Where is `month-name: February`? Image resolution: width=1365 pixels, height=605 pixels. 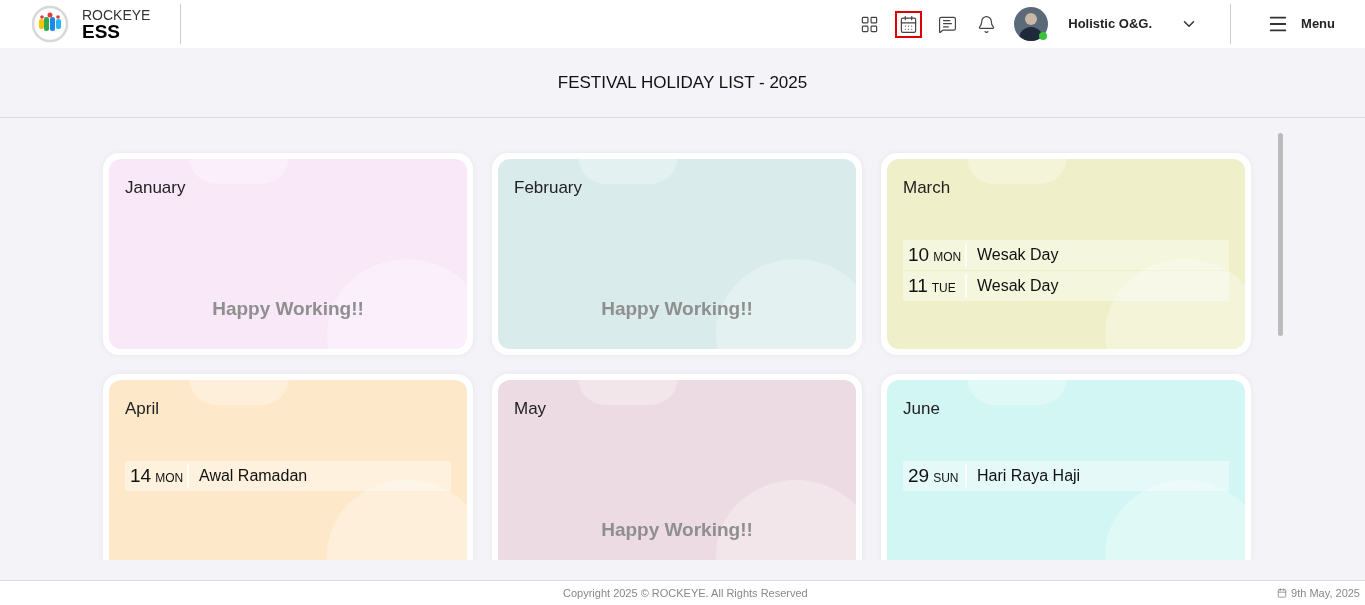
month-name: February is located at coordinates (549, 188).